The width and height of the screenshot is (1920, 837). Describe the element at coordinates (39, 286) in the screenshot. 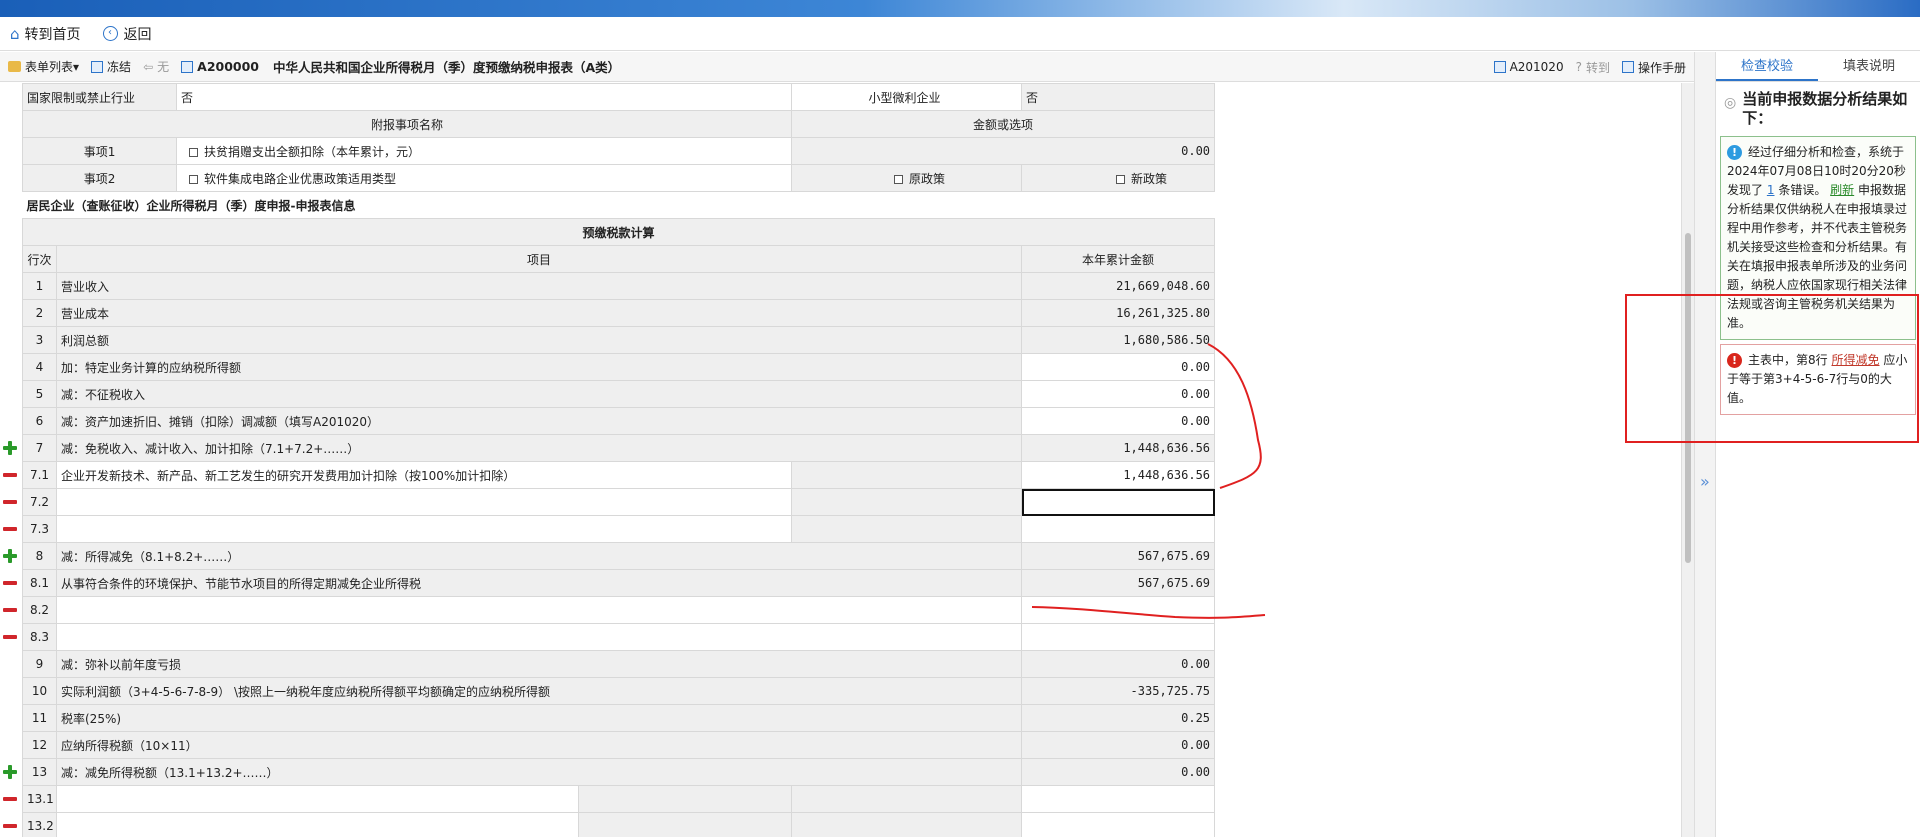

I see `row-number: 1` at that location.